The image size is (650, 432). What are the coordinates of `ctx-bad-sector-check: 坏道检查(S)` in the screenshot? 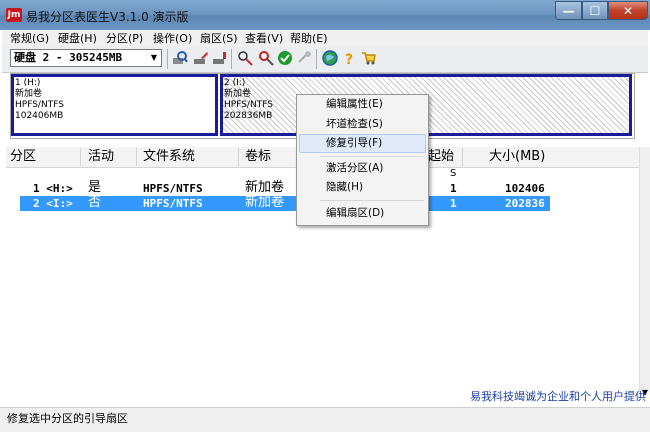 It's located at (362, 124).